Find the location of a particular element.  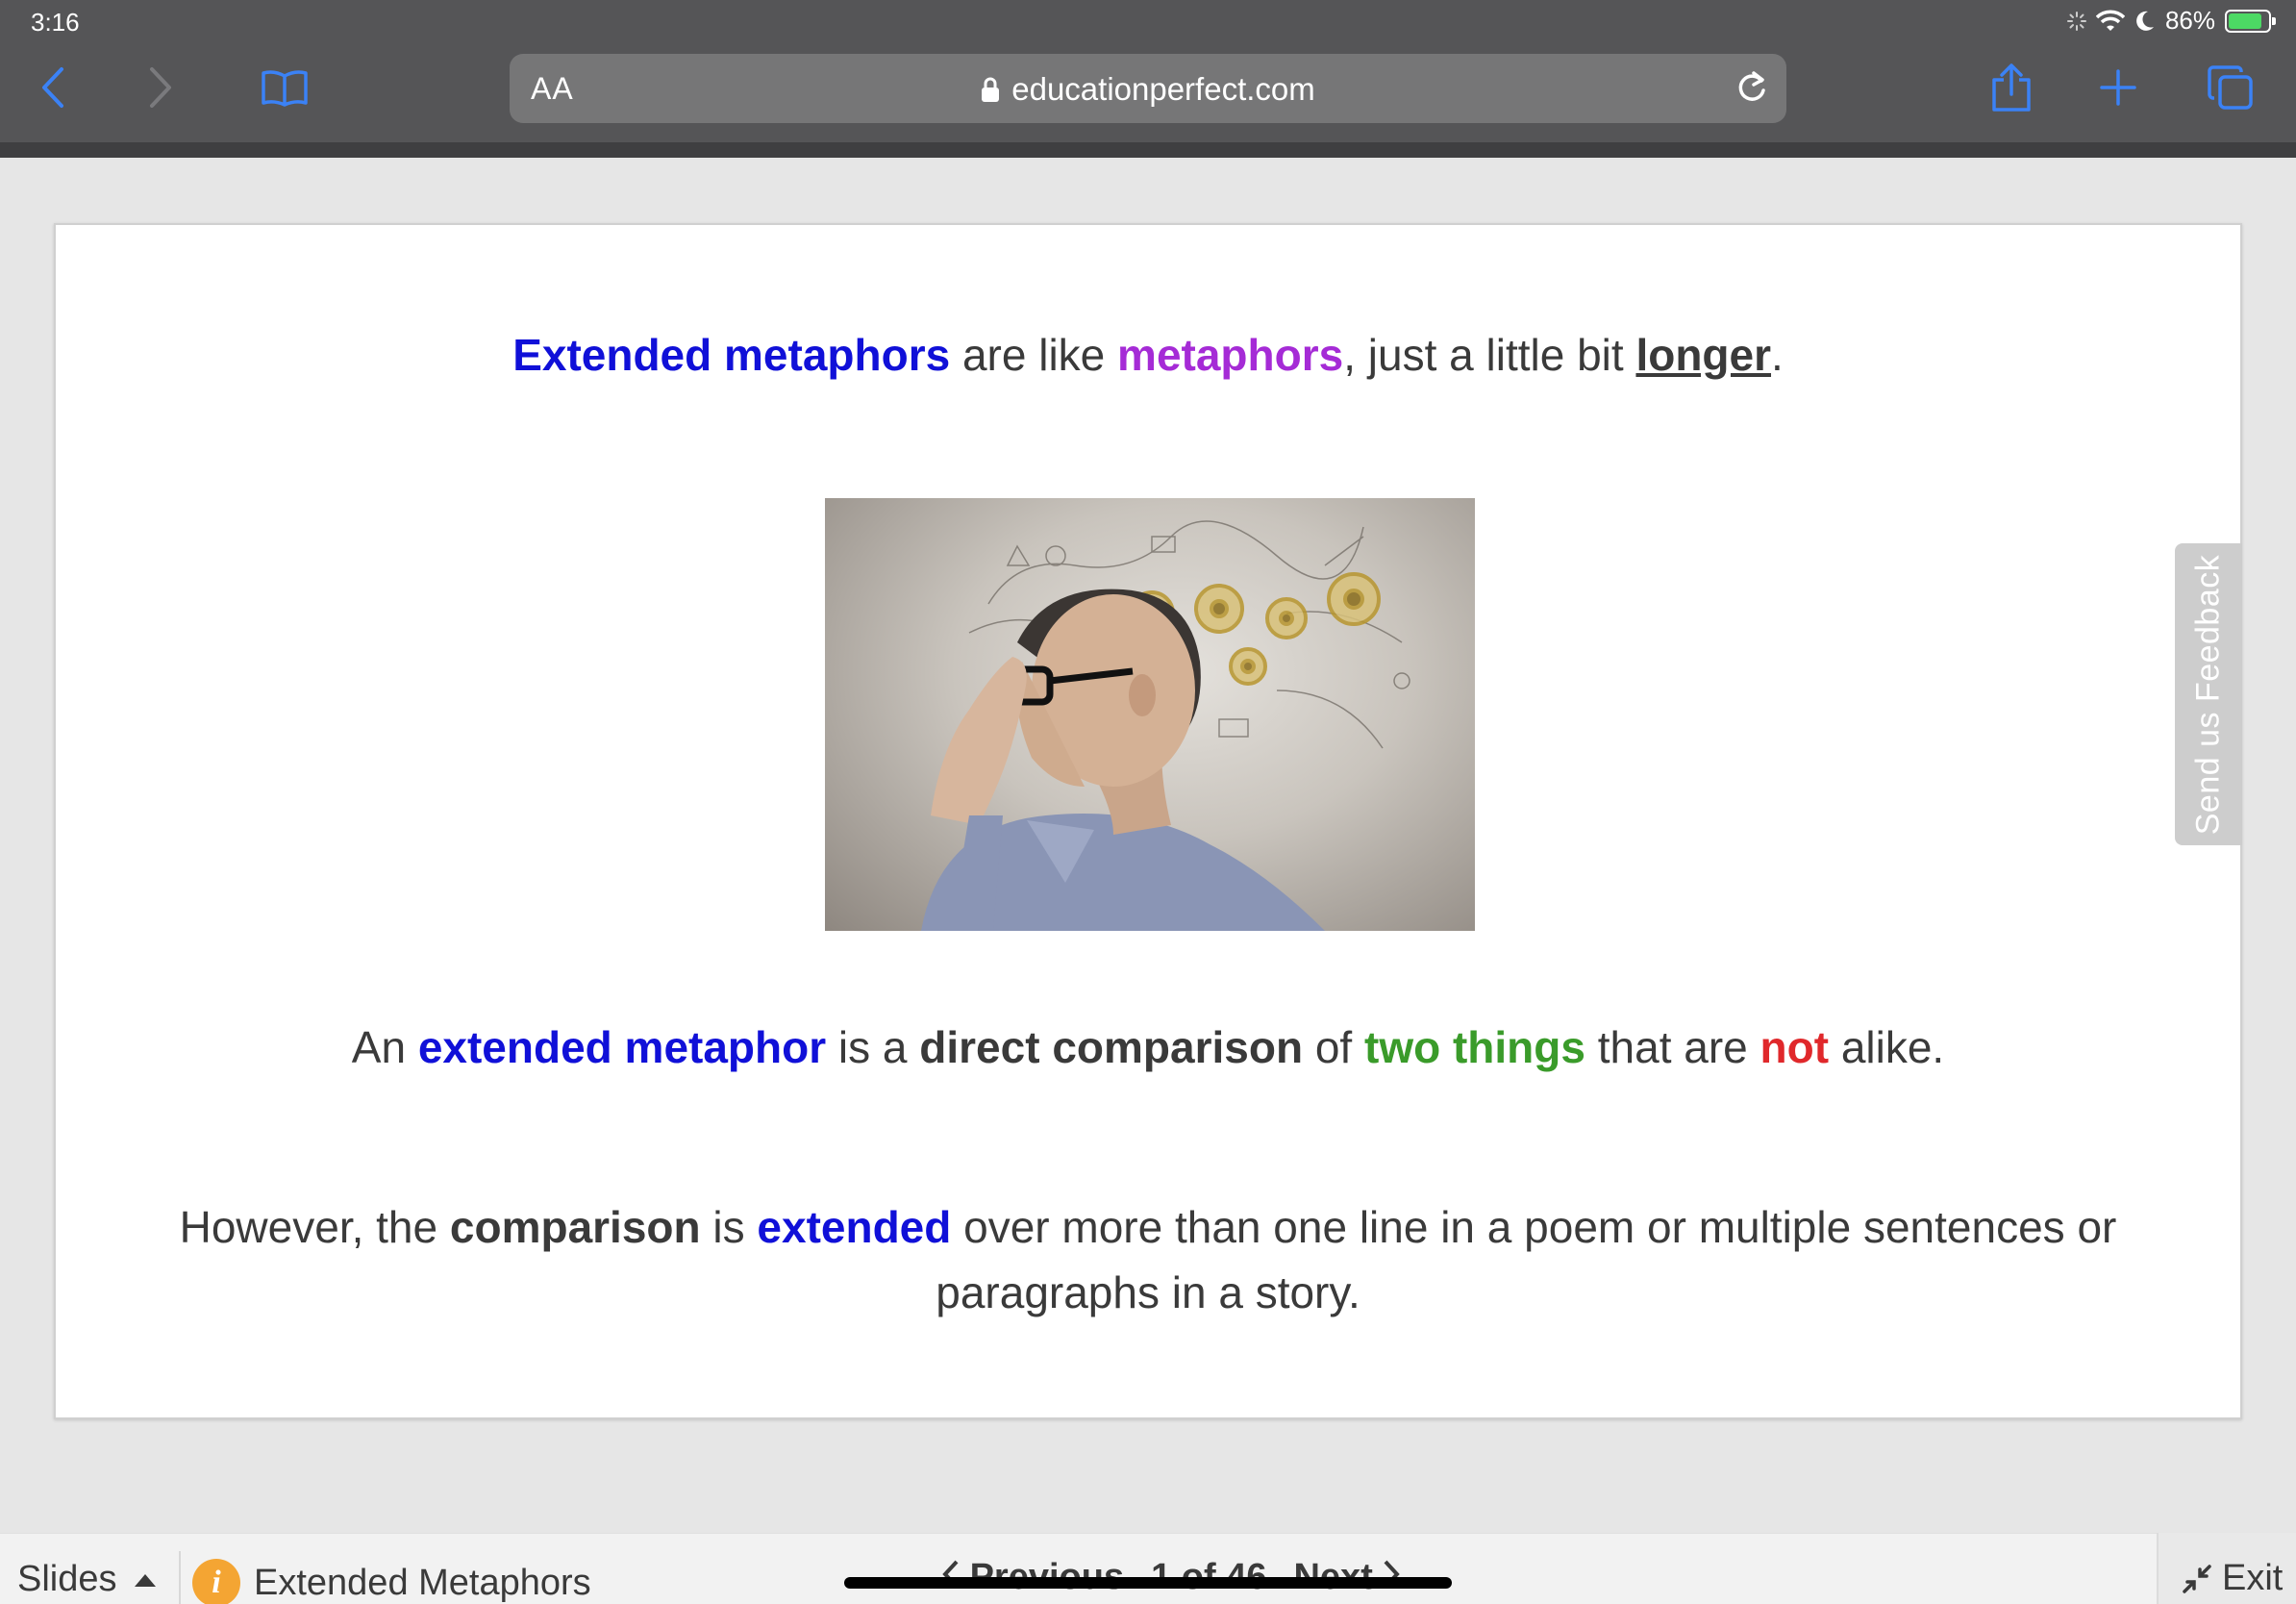

forward-button is located at coordinates (161, 87).